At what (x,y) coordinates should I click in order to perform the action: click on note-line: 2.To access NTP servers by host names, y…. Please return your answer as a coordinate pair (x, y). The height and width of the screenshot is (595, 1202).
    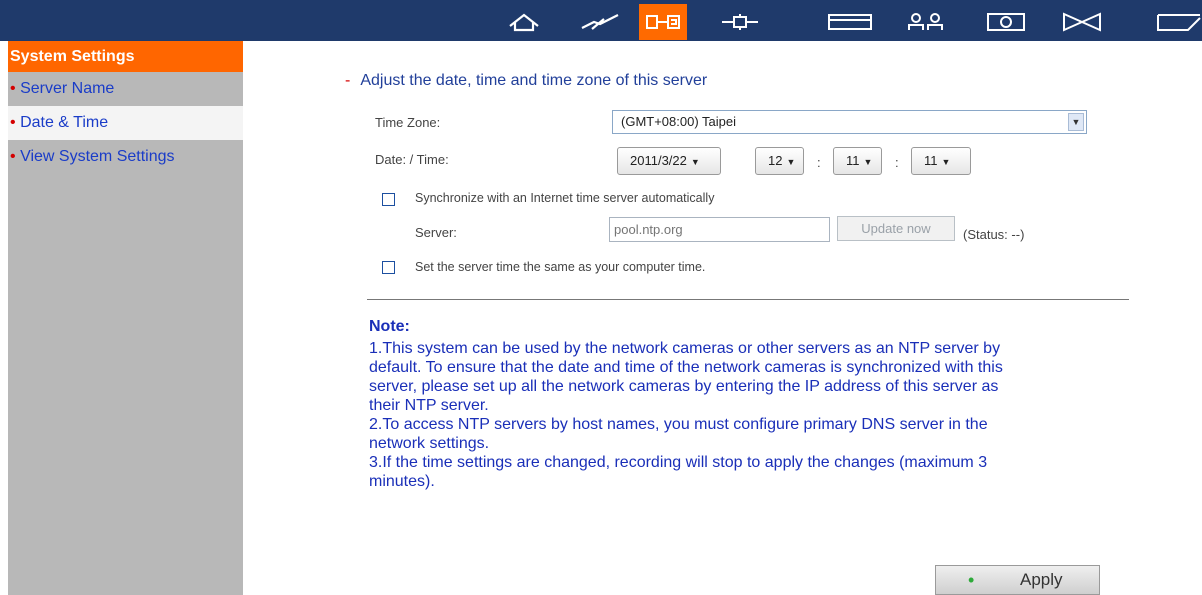
    Looking at the image, I should click on (678, 424).